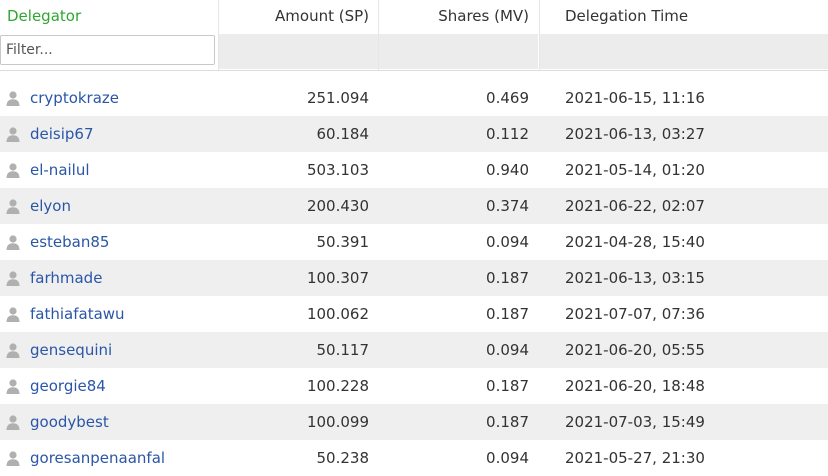 This screenshot has width=828, height=476. Describe the element at coordinates (454, 16) in the screenshot. I see `column-header-shares: Shares (MV)` at that location.